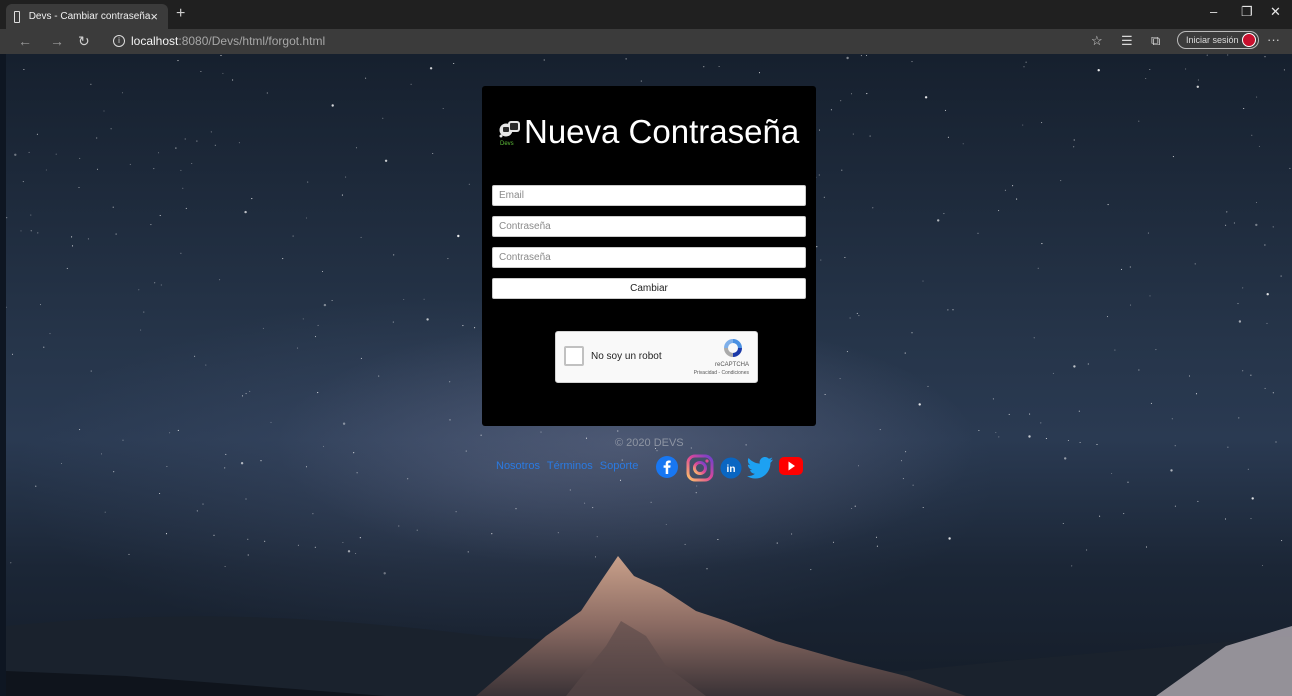 This screenshot has width=1292, height=696. I want to click on link-terminos: Términos, so click(570, 466).